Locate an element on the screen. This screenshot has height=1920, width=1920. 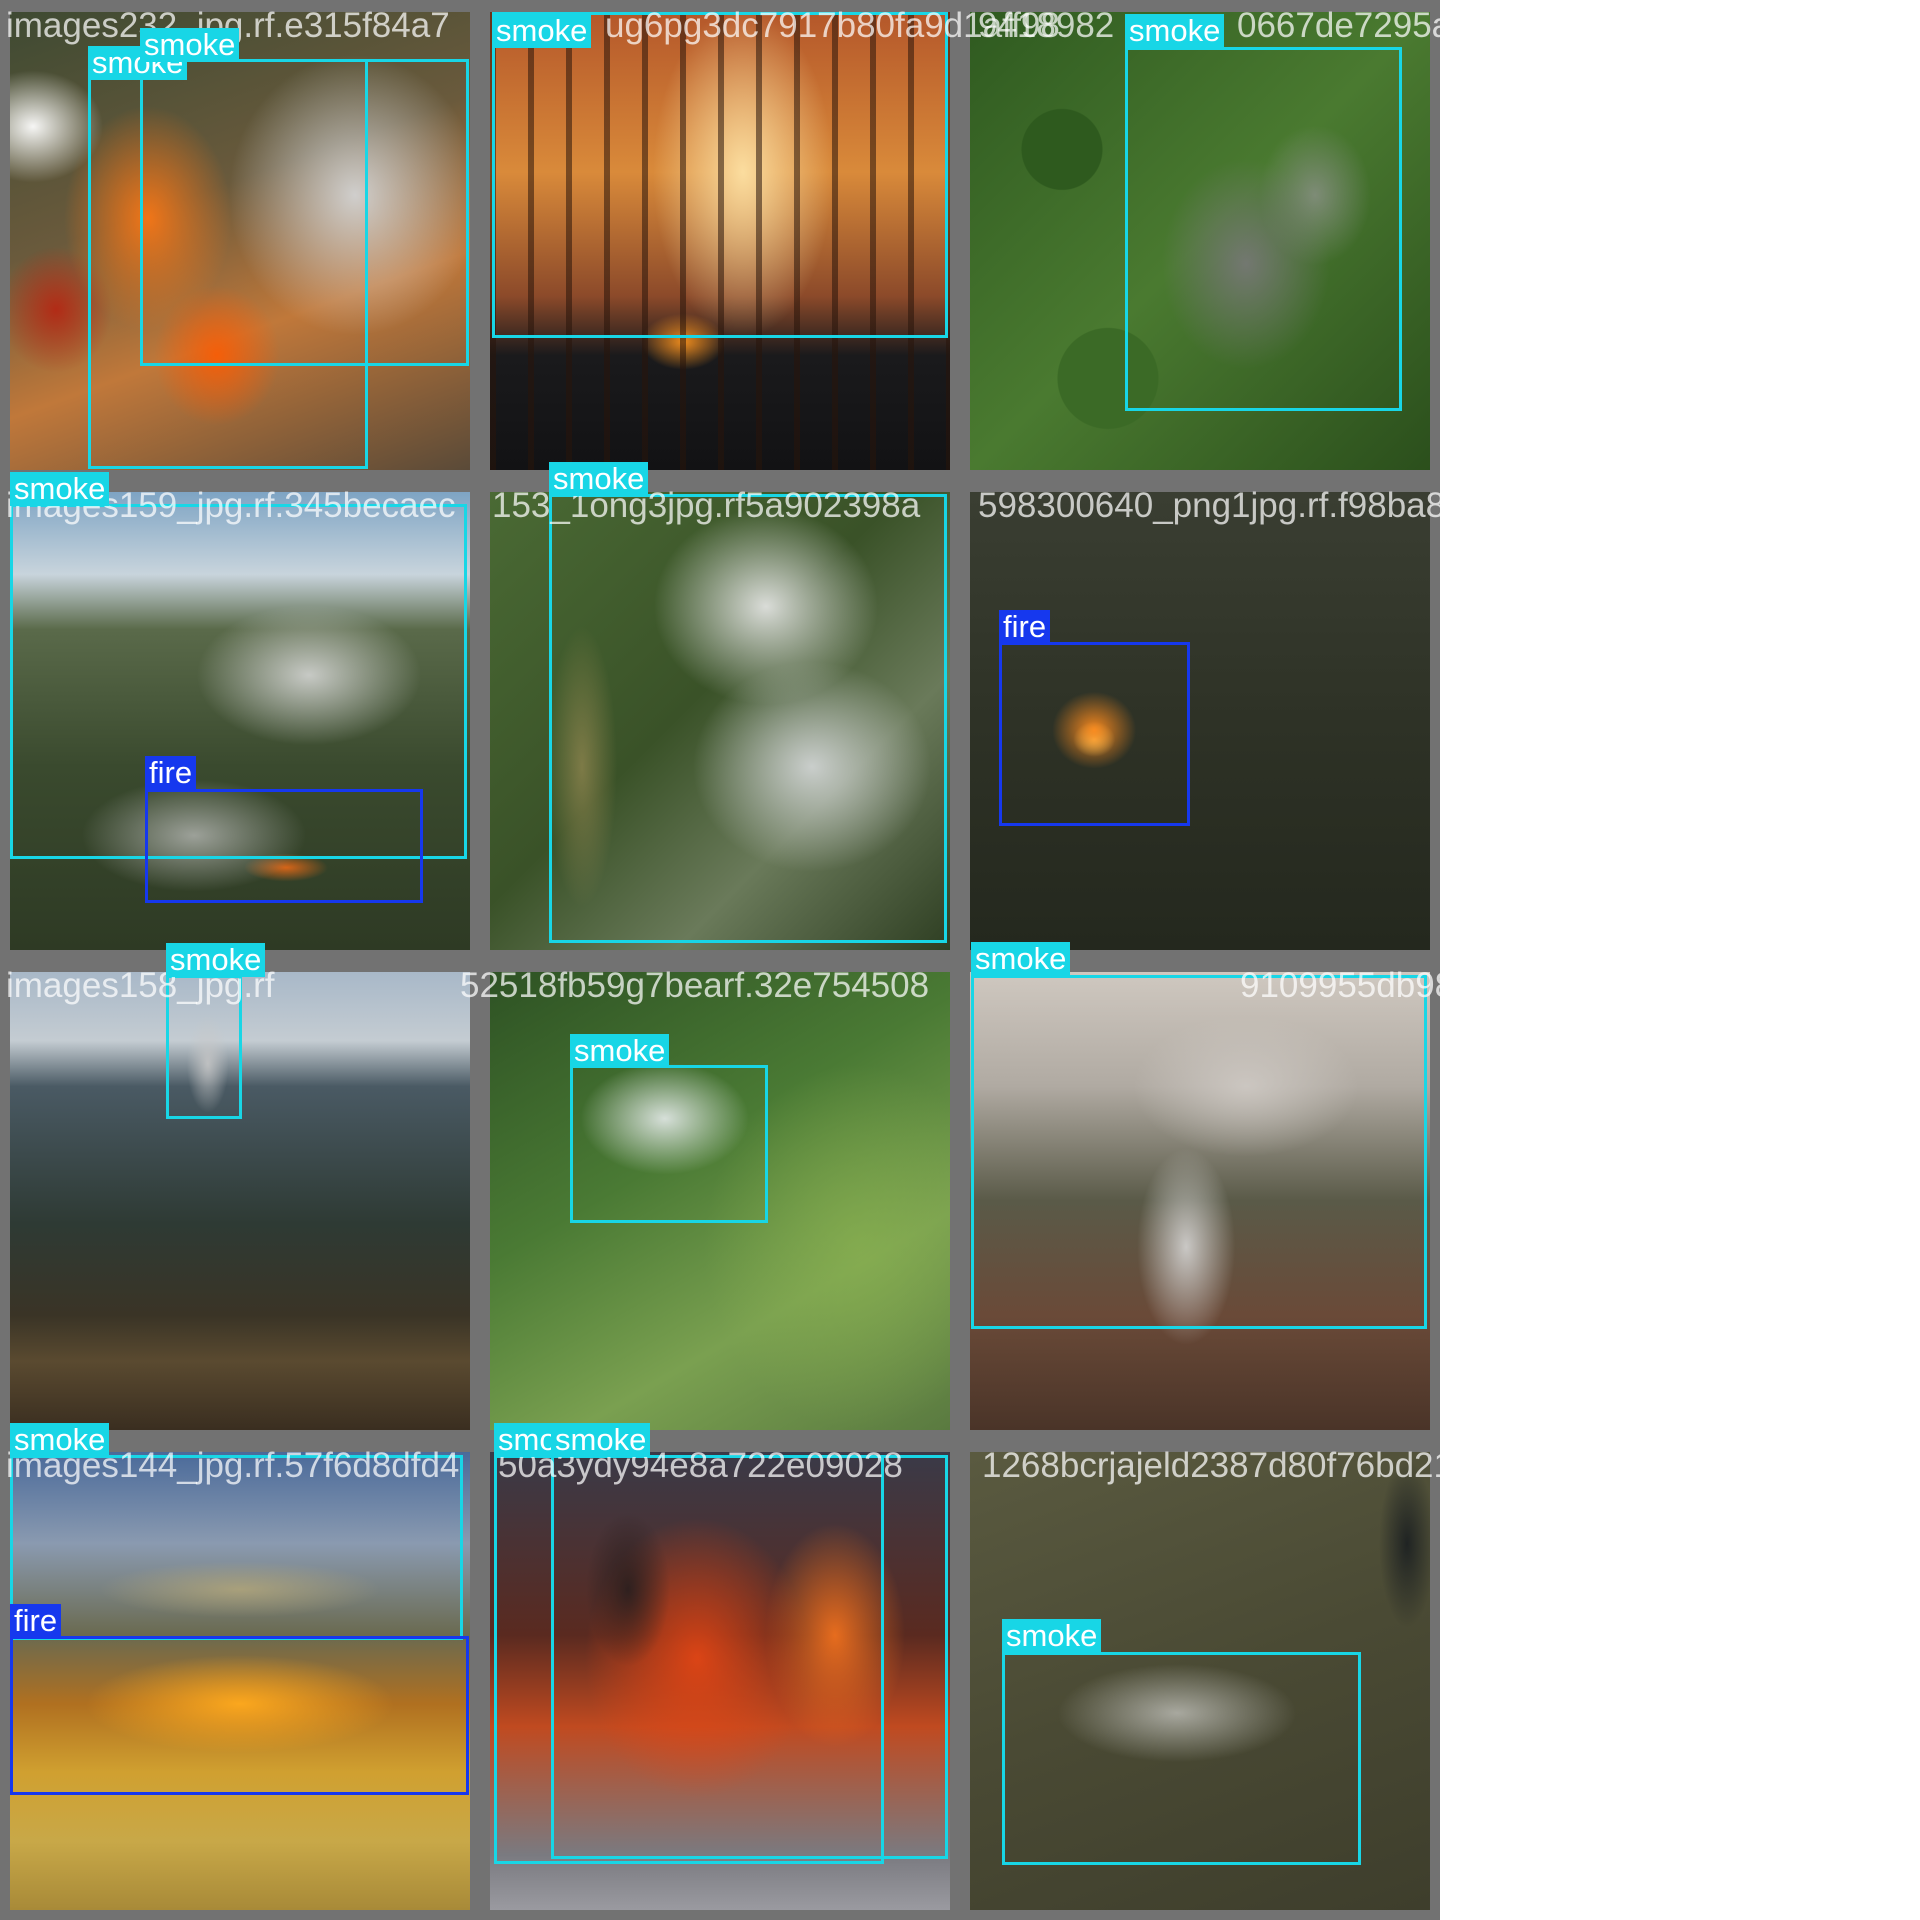
filename-label: 9418982 is located at coordinates (1046, 25).